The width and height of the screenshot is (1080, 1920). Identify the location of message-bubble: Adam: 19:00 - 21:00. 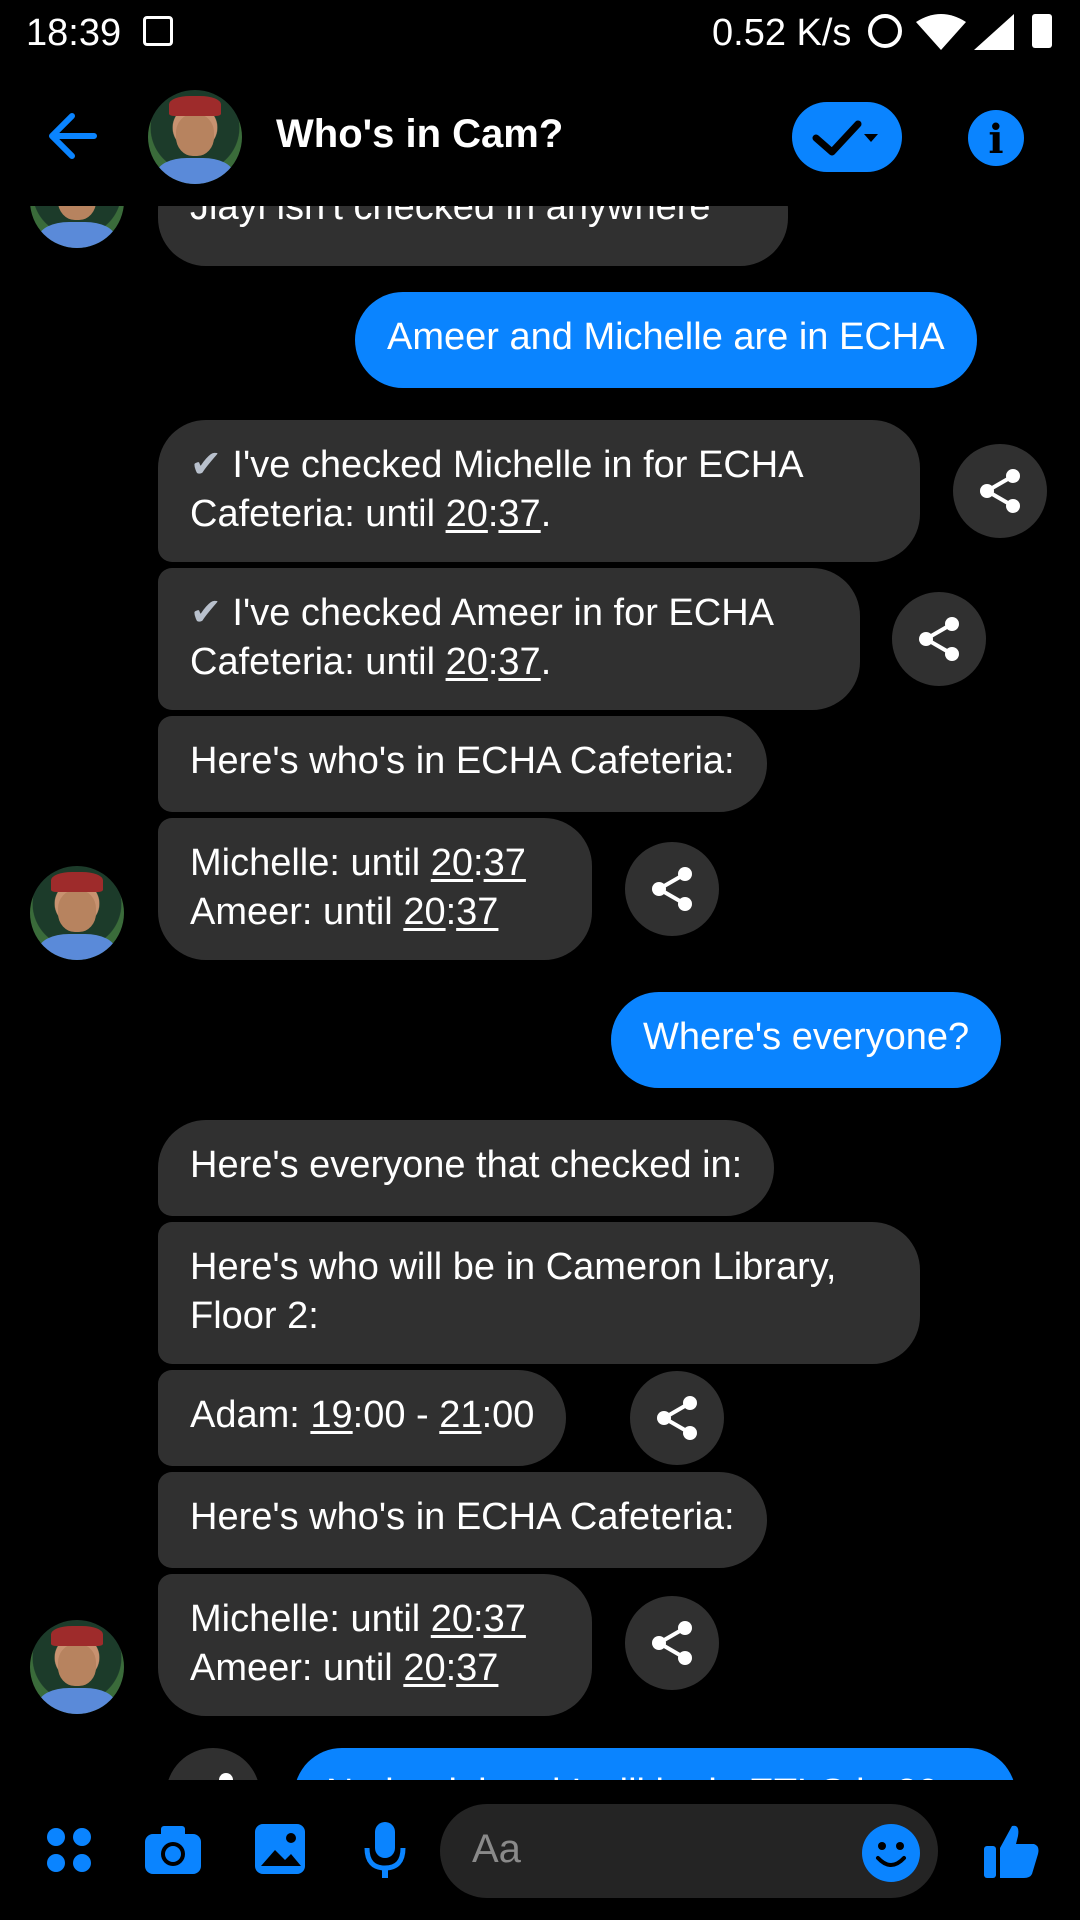
(362, 1418).